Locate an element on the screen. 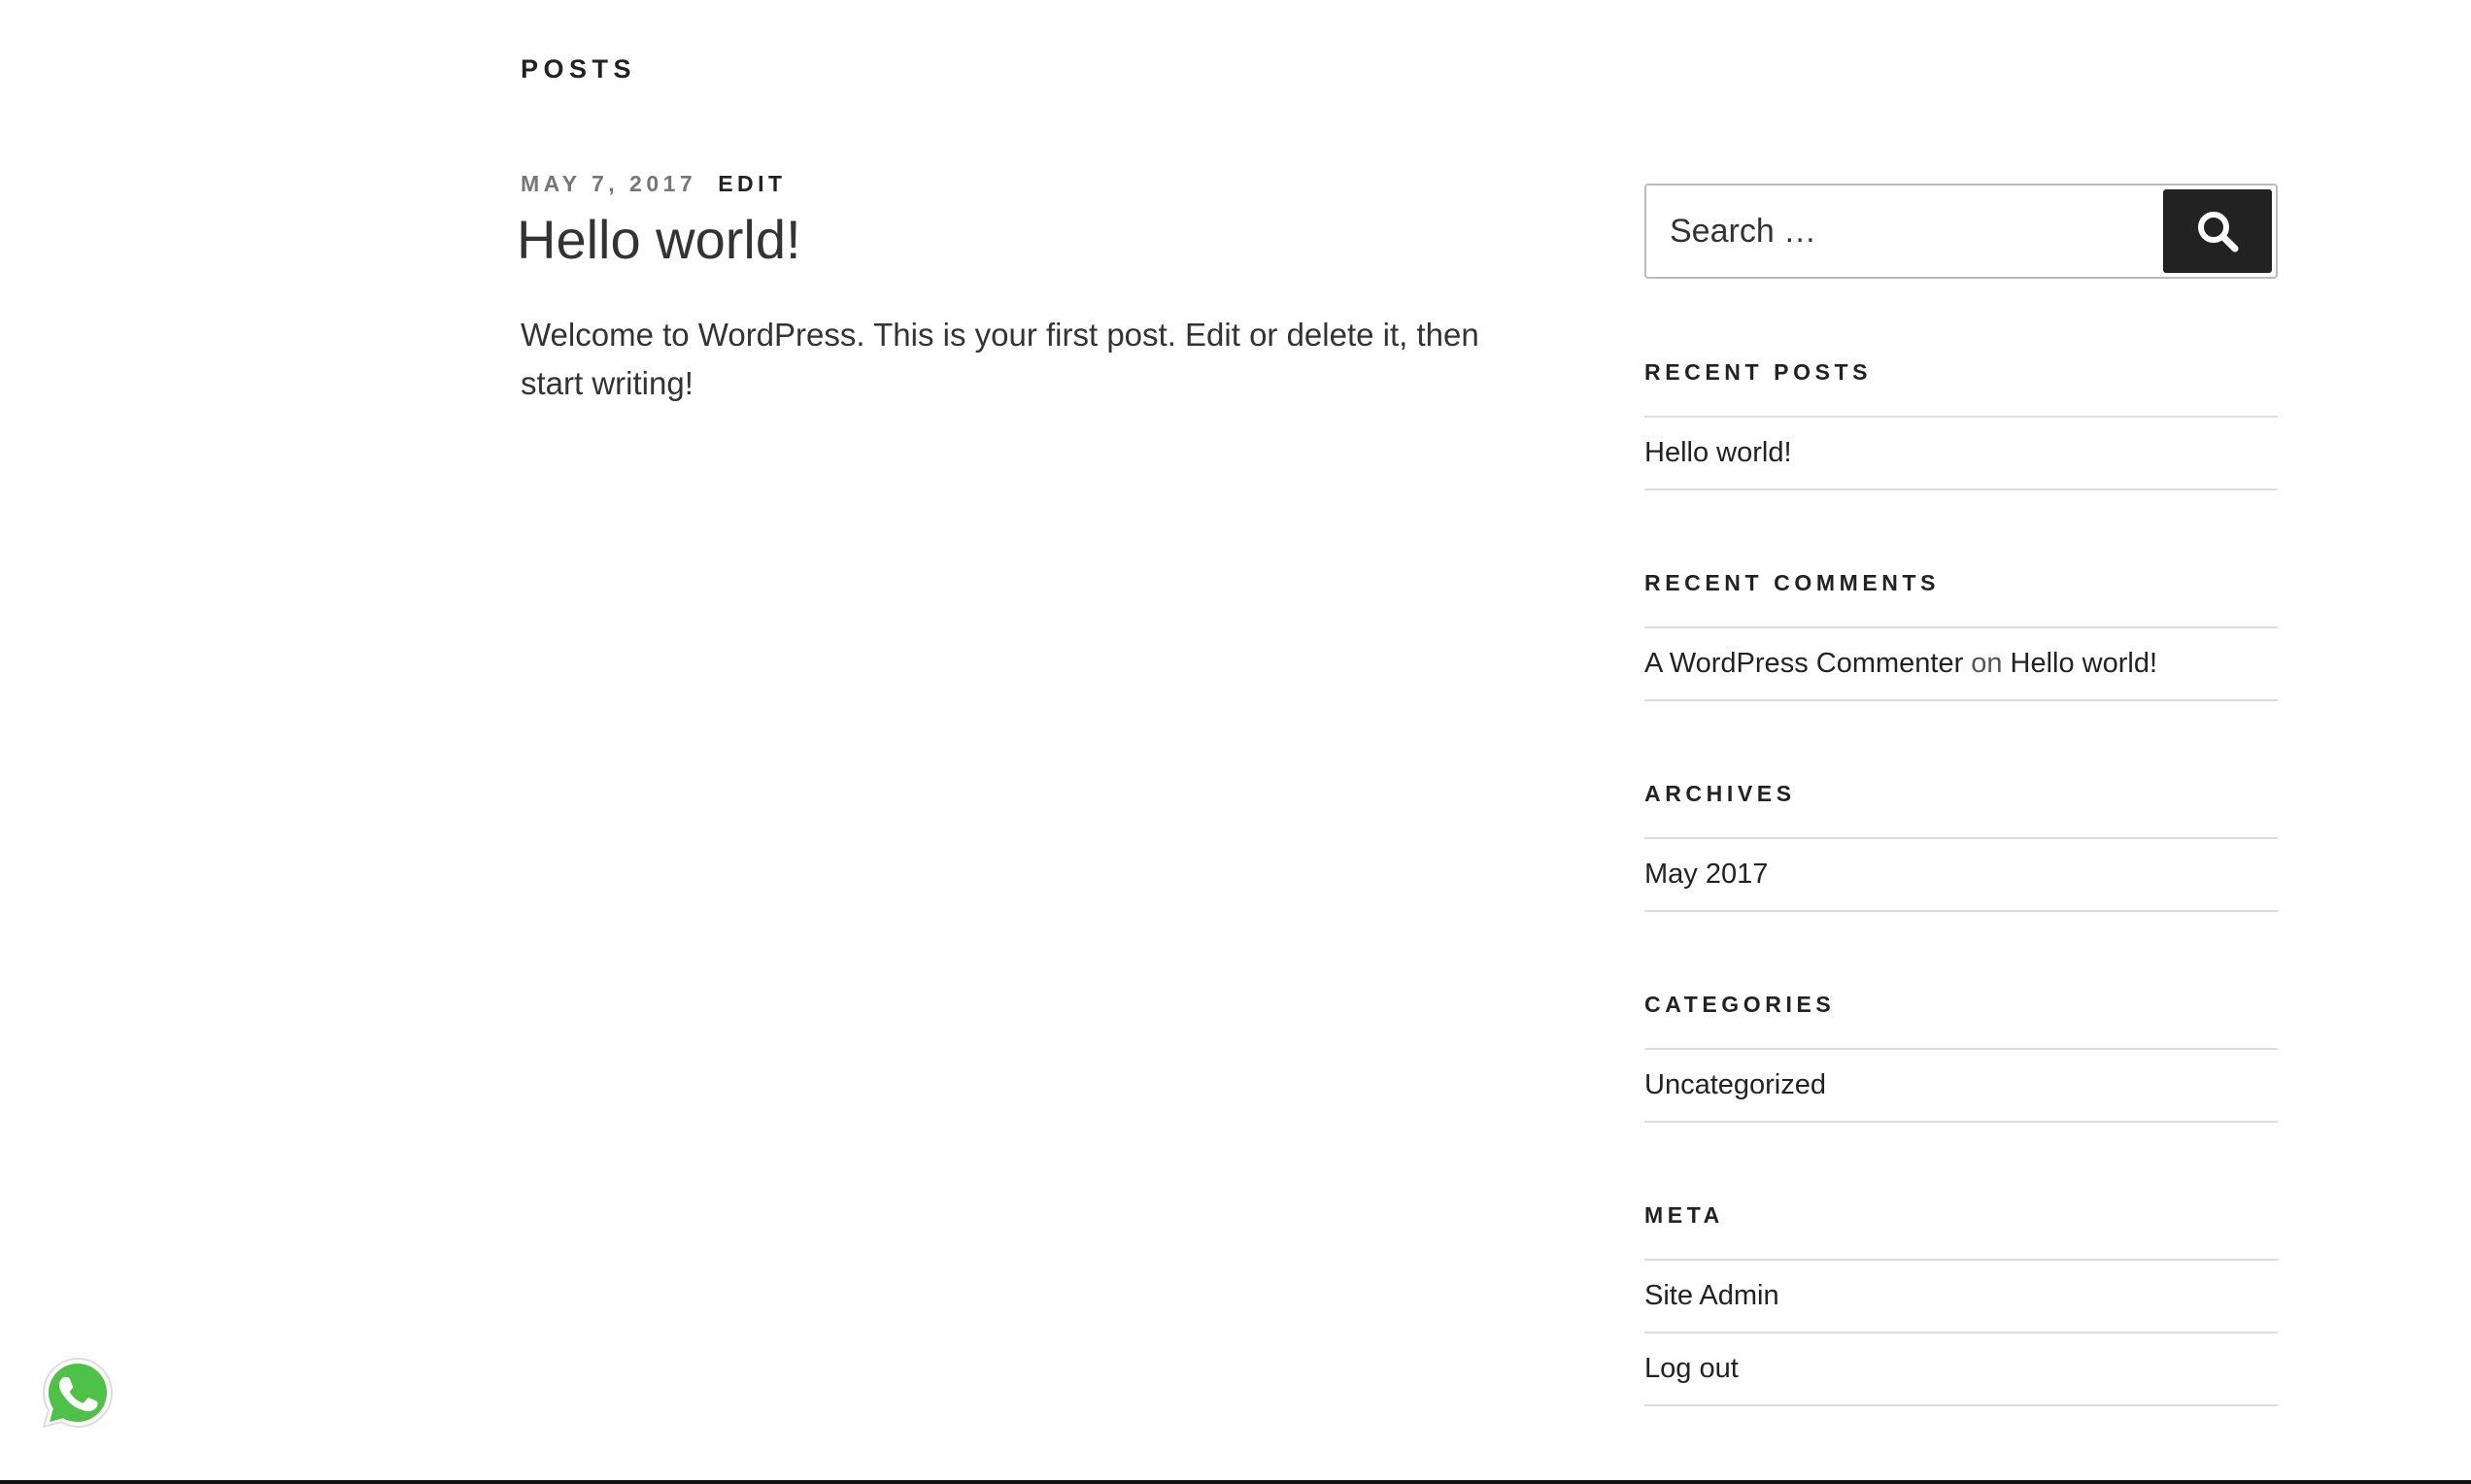  recent-comments-list: A WordPress Commenter on Hello world! is located at coordinates (1961, 663).